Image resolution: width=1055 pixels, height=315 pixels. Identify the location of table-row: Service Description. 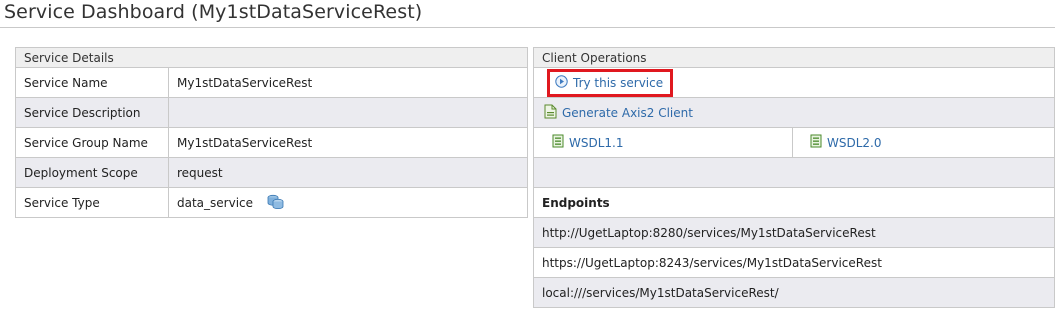
(271, 112).